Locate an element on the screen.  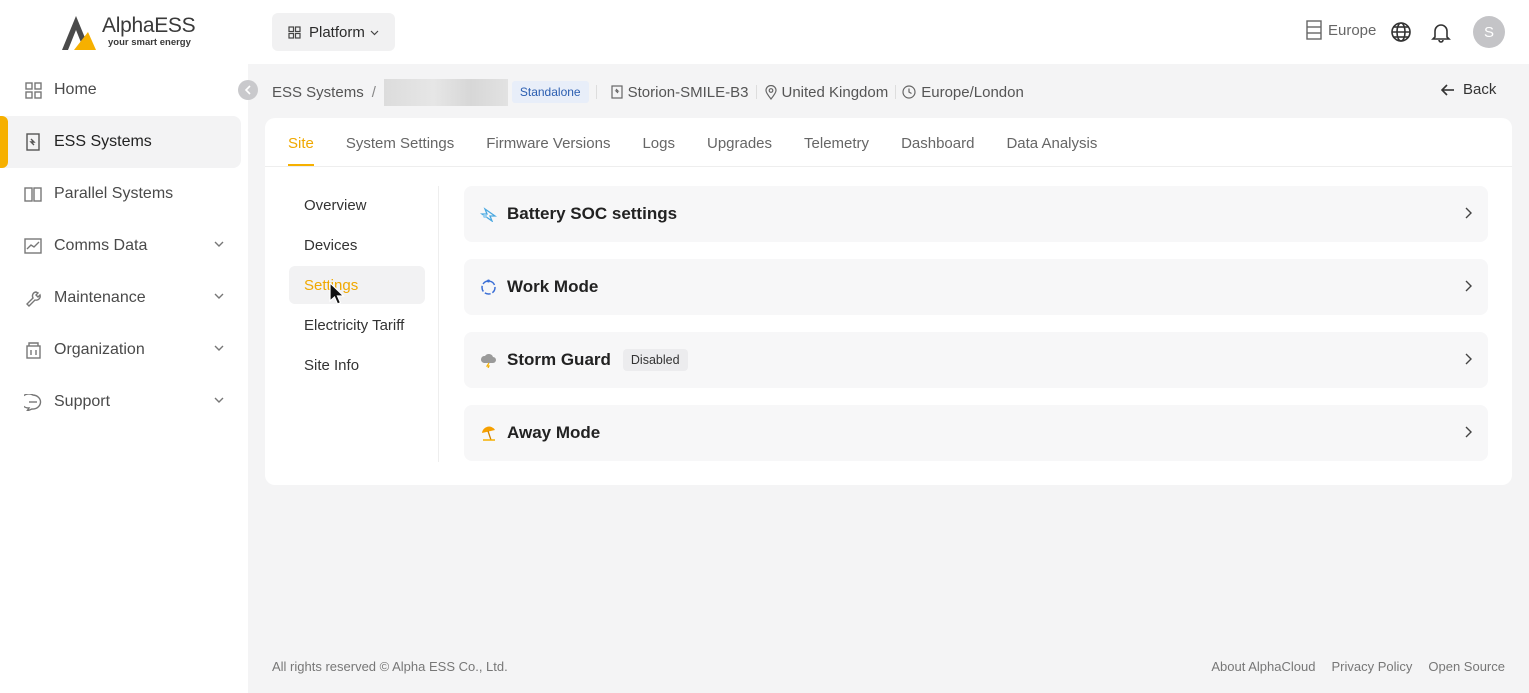
timezone-label: Europe/London is located at coordinates (972, 92).